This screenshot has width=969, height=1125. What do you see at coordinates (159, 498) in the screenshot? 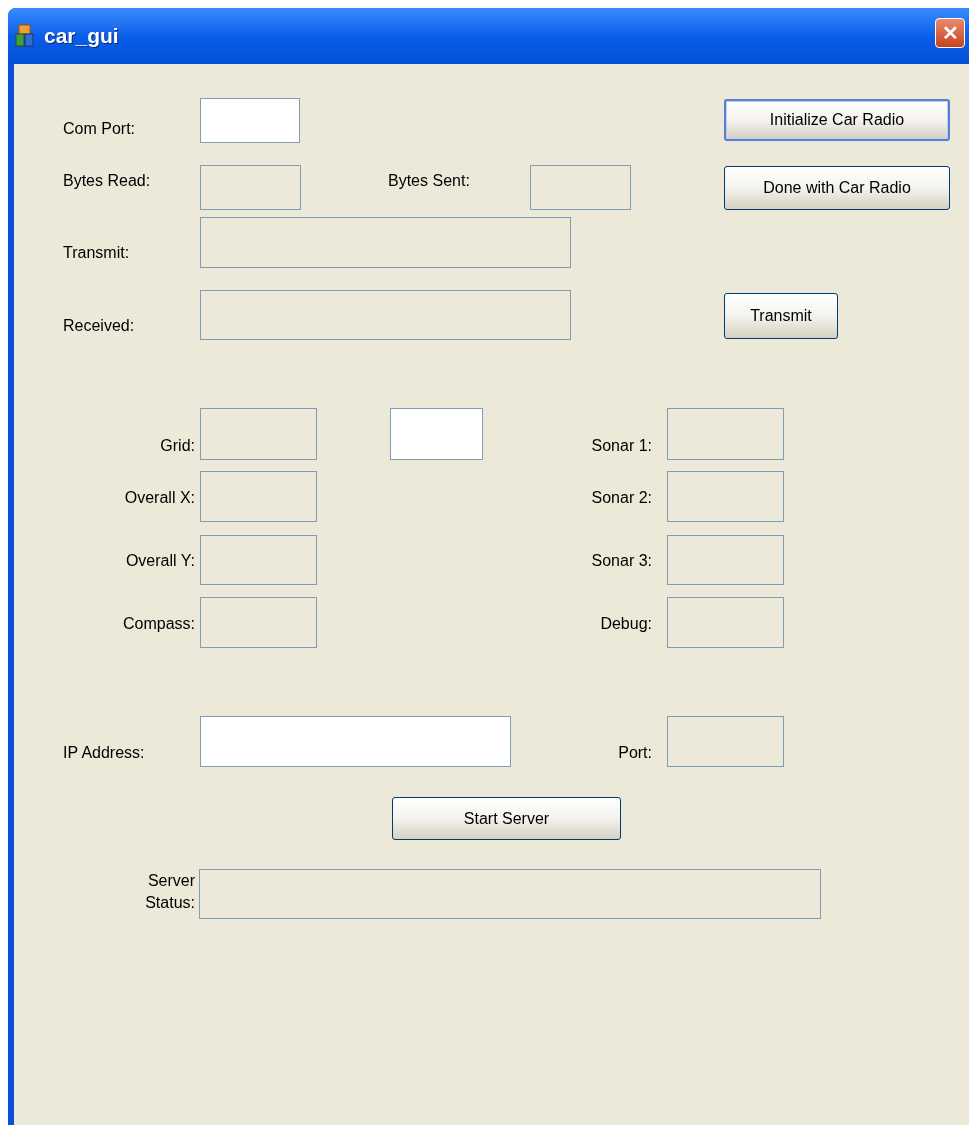
I see `field-label: Overall X:` at bounding box center [159, 498].